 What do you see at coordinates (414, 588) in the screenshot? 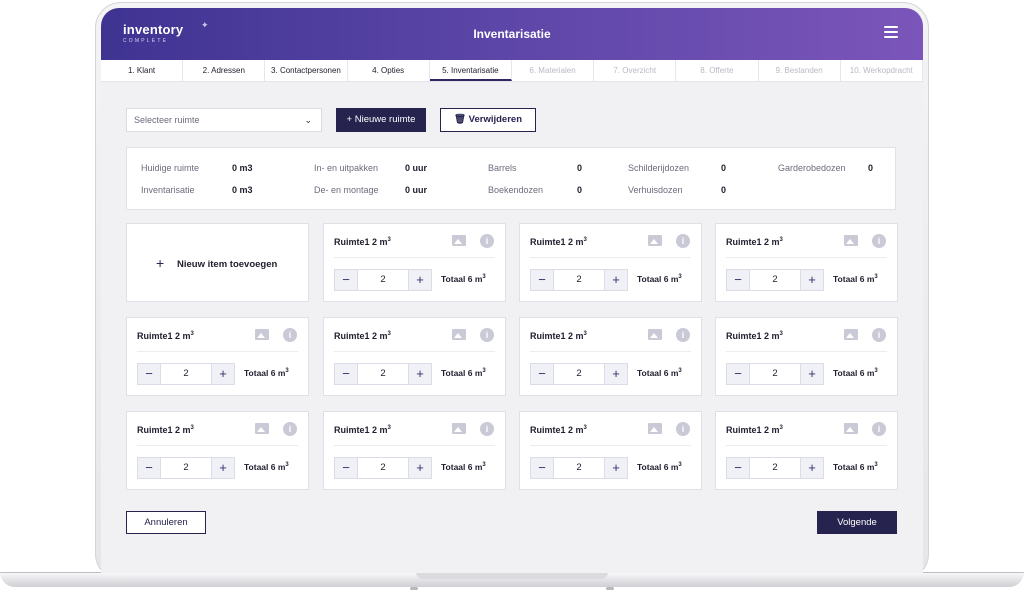
I see `laptop-foot` at bounding box center [414, 588].